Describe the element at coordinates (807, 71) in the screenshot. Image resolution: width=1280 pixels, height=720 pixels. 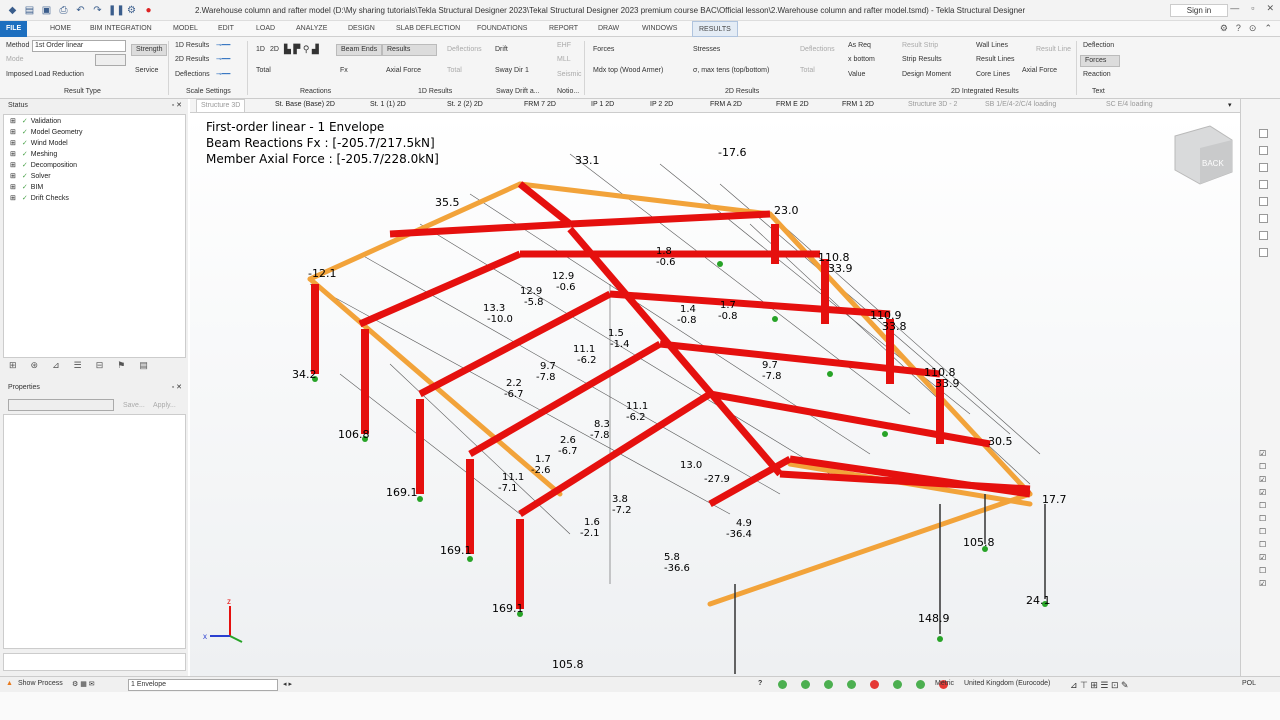
I see `total-2d: Total` at that location.